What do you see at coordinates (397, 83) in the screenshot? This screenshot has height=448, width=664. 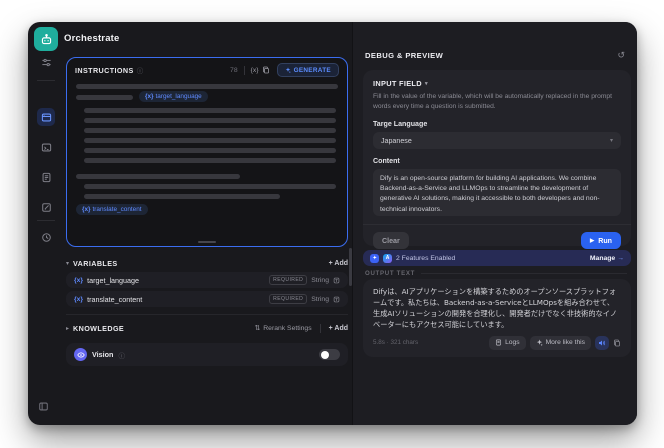 I see `input-field-title: INPUT FIELD` at bounding box center [397, 83].